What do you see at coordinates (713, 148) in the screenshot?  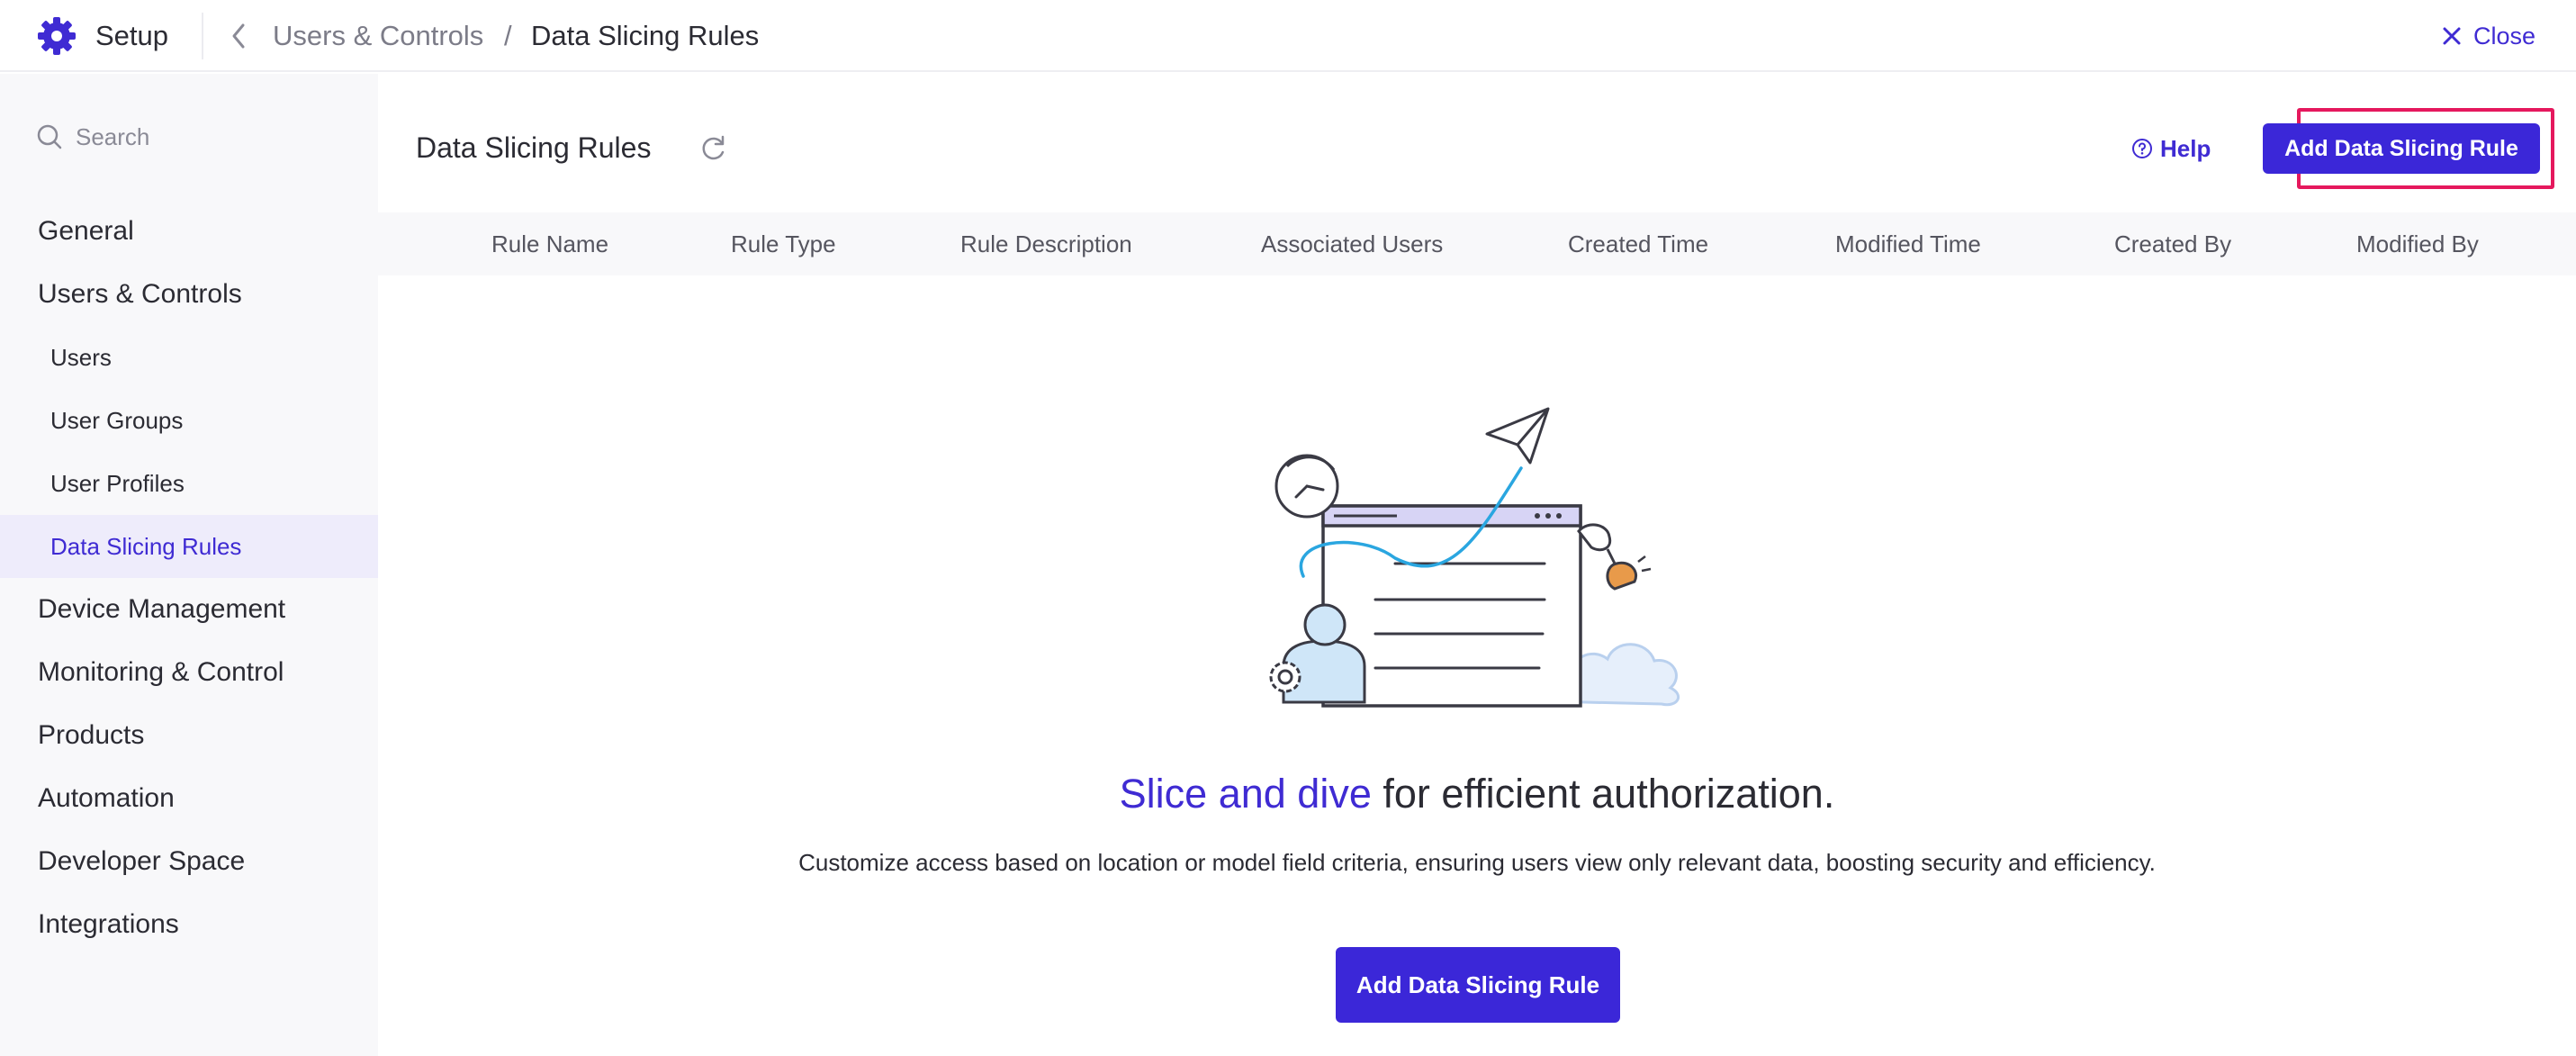 I see `refresh-icon` at bounding box center [713, 148].